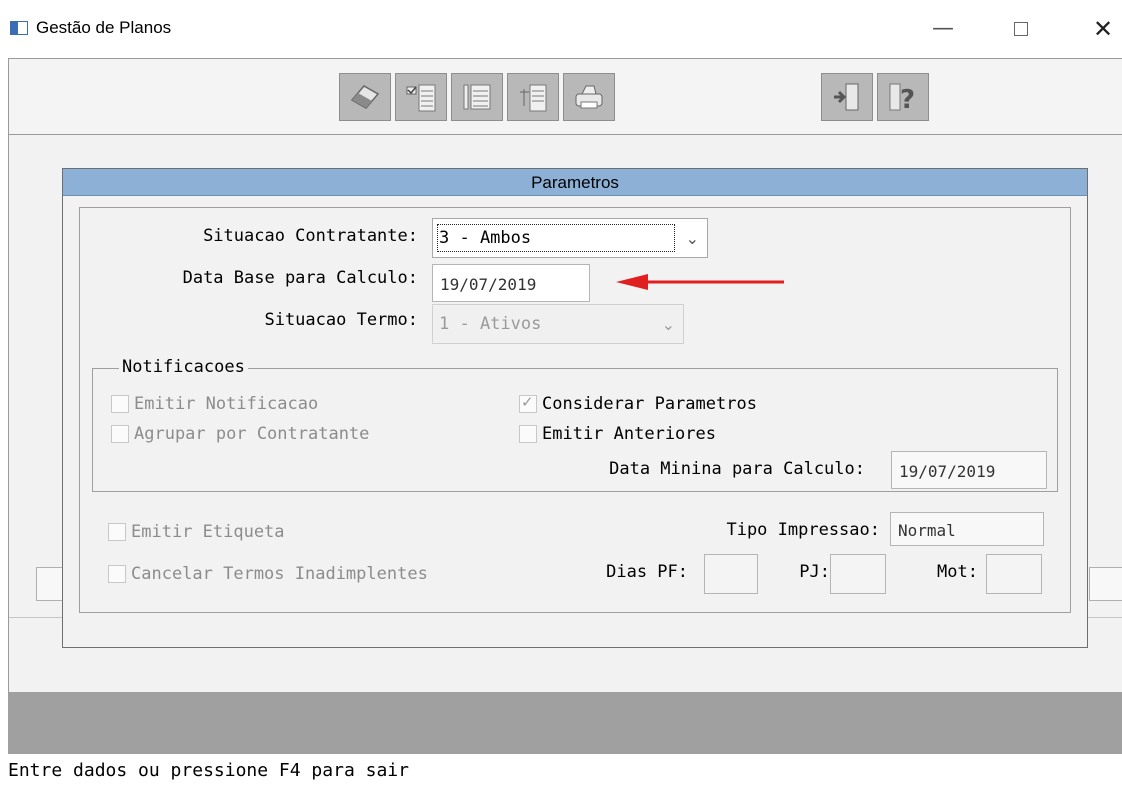 This screenshot has height=787, width=1122. Describe the element at coordinates (561, 770) in the screenshot. I see `status-bar: Entre dados ou pressione F4 para sair` at that location.